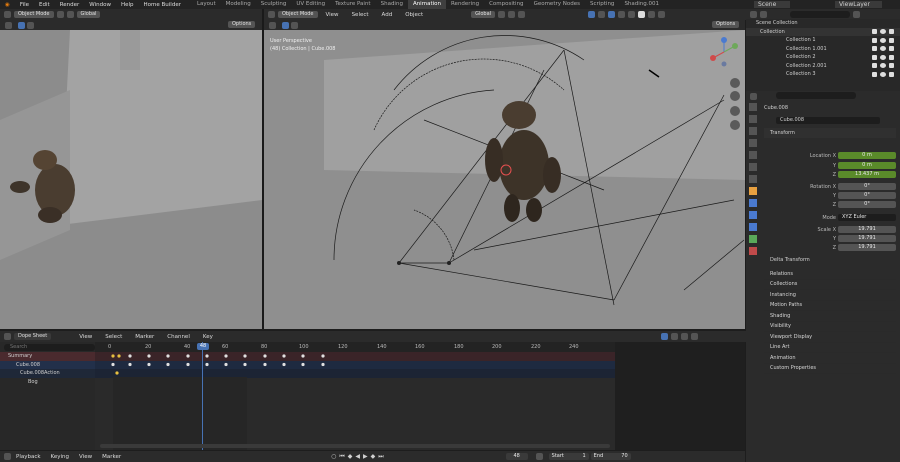  Describe the element at coordinates (162, 5) in the screenshot. I see `menu-home-builder: Home Builder` at that location.